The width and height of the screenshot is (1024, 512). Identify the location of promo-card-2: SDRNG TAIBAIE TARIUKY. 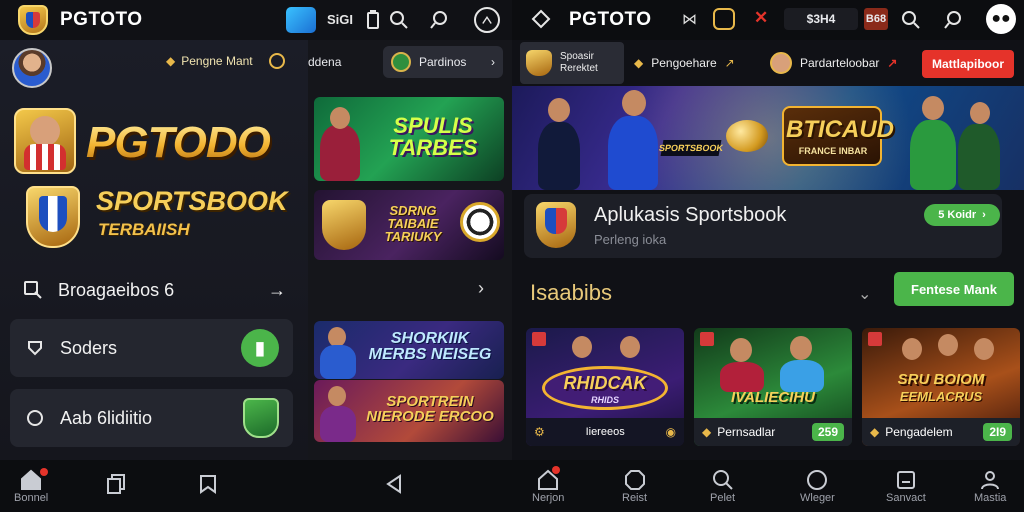
(409, 225).